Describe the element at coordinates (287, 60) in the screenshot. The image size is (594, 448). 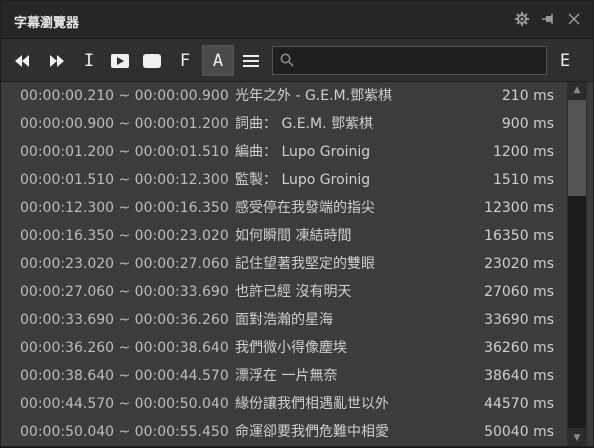
I see `search-icon` at that location.